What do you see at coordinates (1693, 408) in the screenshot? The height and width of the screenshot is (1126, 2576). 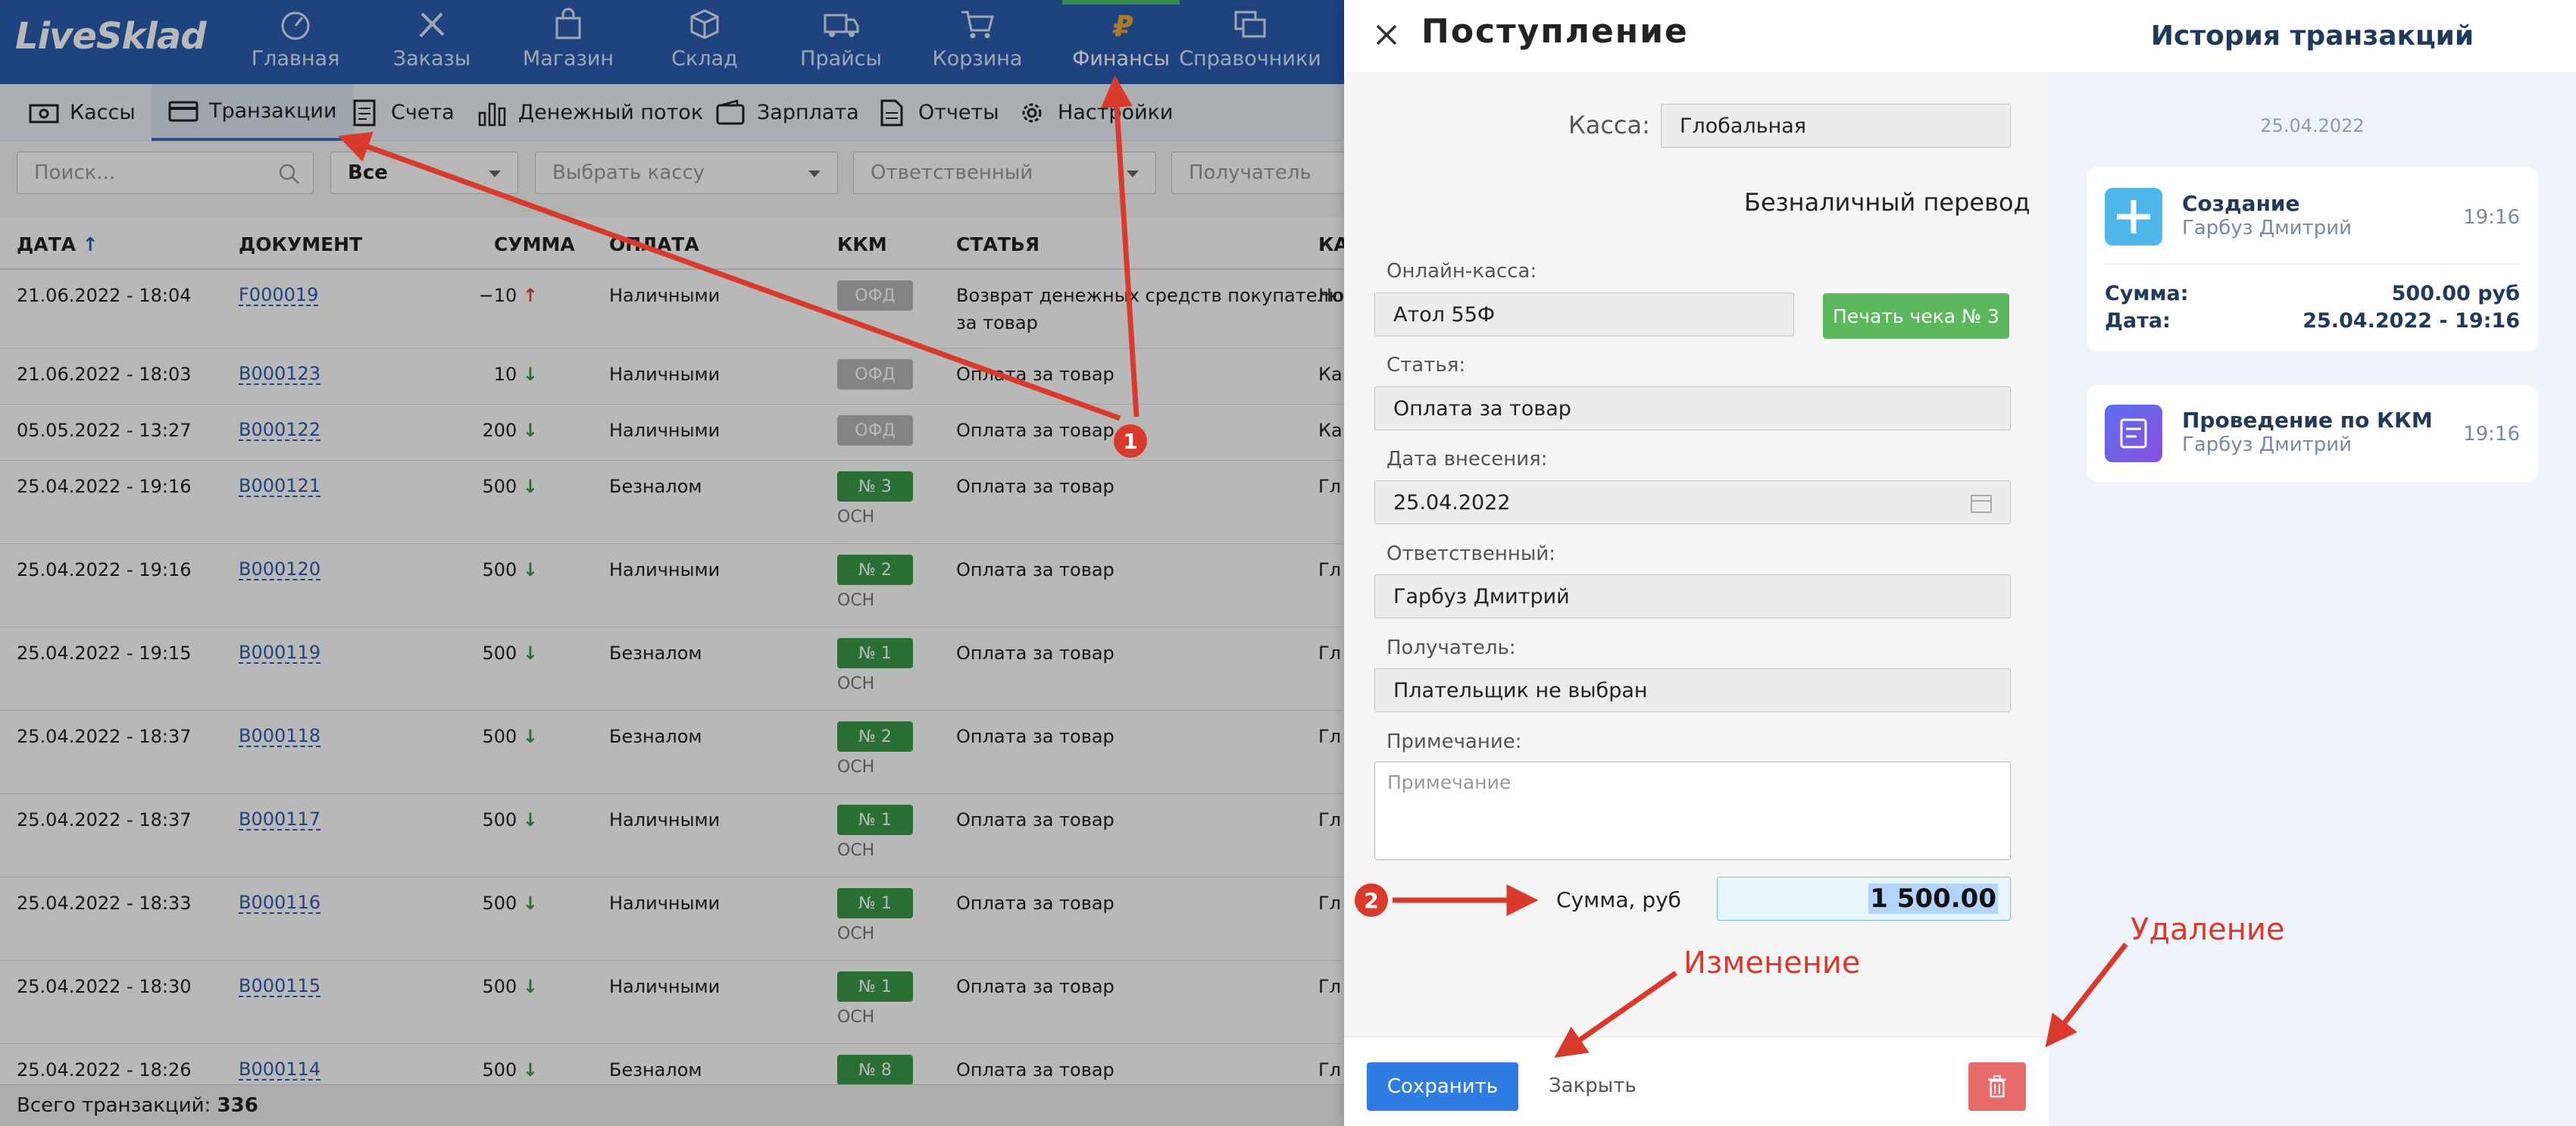 I see `article-field: Оплата за товар` at bounding box center [1693, 408].